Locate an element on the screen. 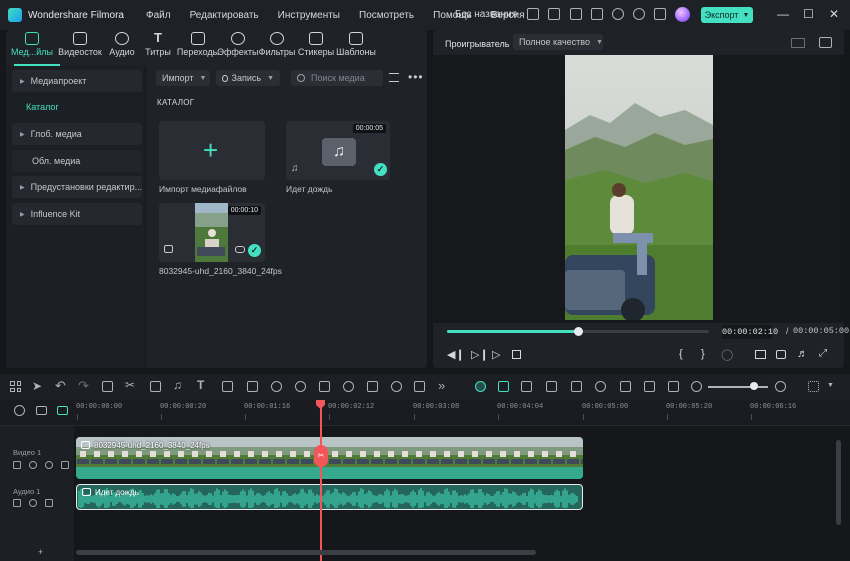  marker-icon is located at coordinates (526, 386).